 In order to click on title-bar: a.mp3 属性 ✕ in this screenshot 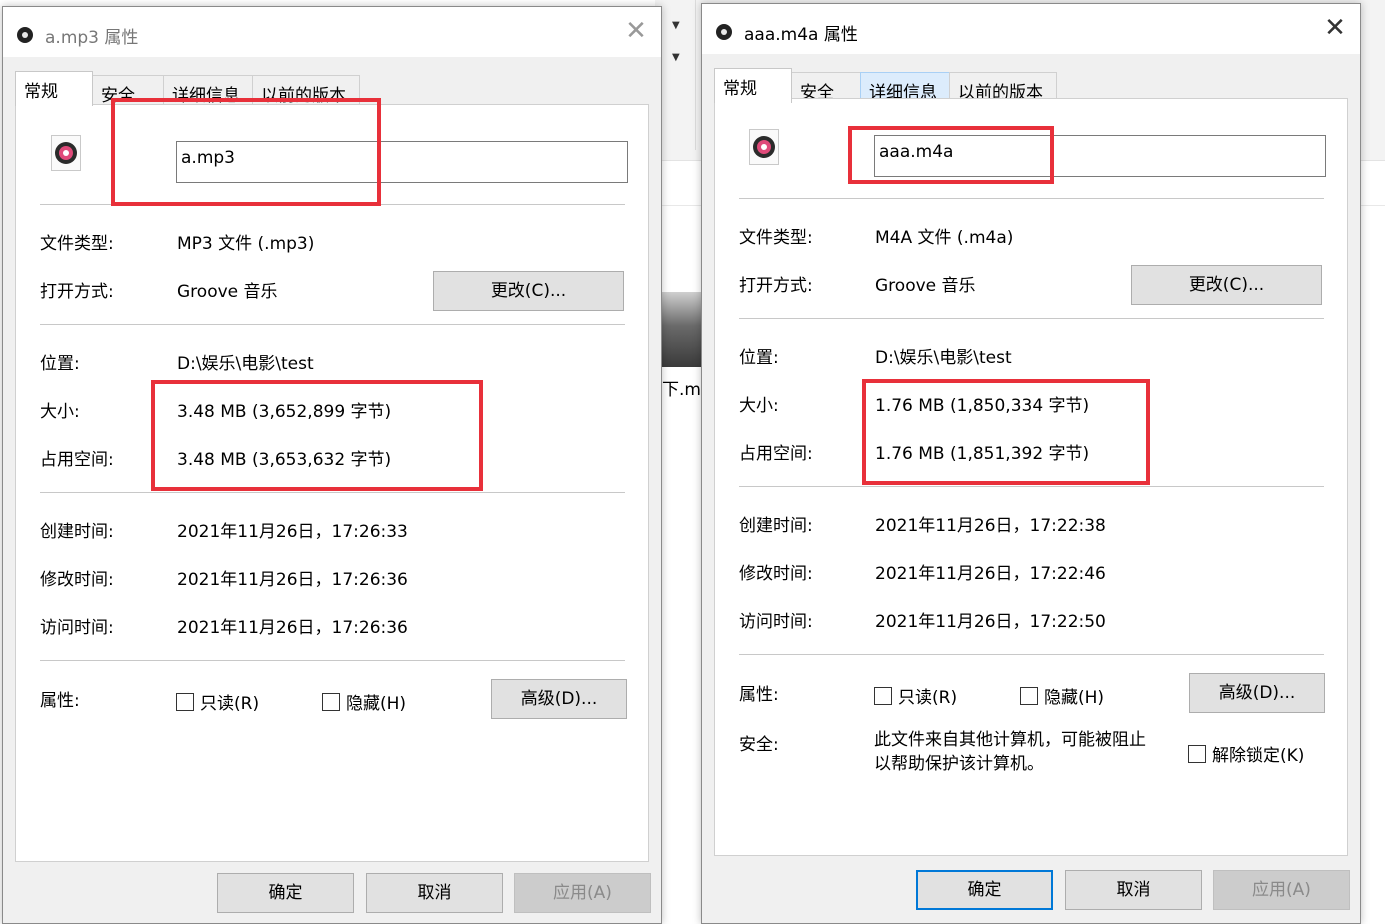, I will do `click(332, 32)`.